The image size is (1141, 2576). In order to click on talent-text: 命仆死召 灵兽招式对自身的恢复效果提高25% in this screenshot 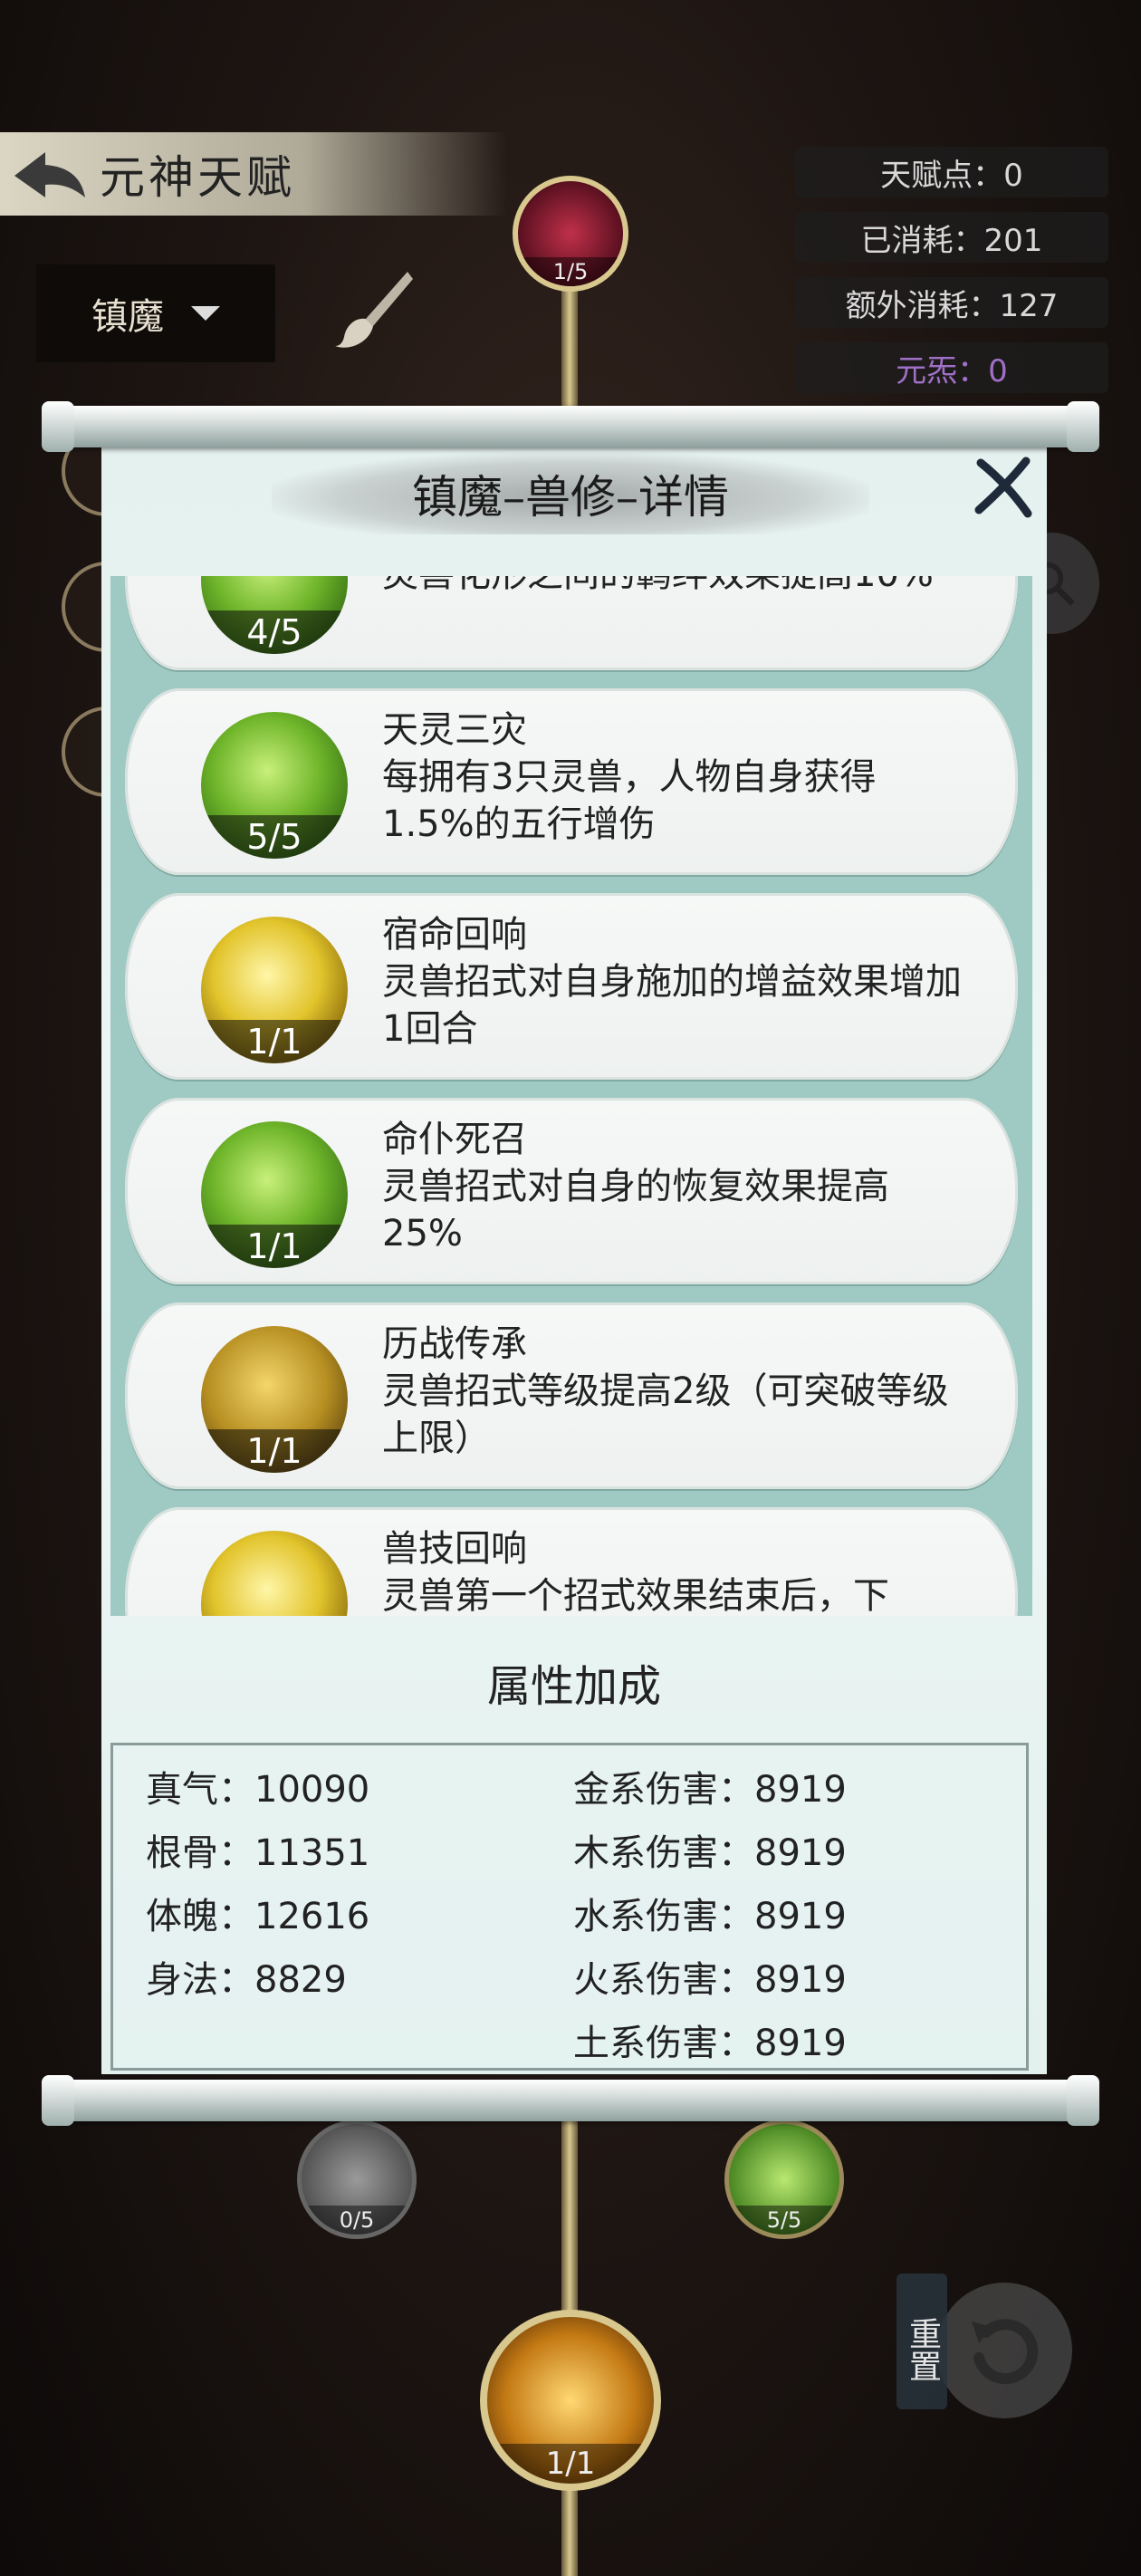, I will do `click(673, 1186)`.